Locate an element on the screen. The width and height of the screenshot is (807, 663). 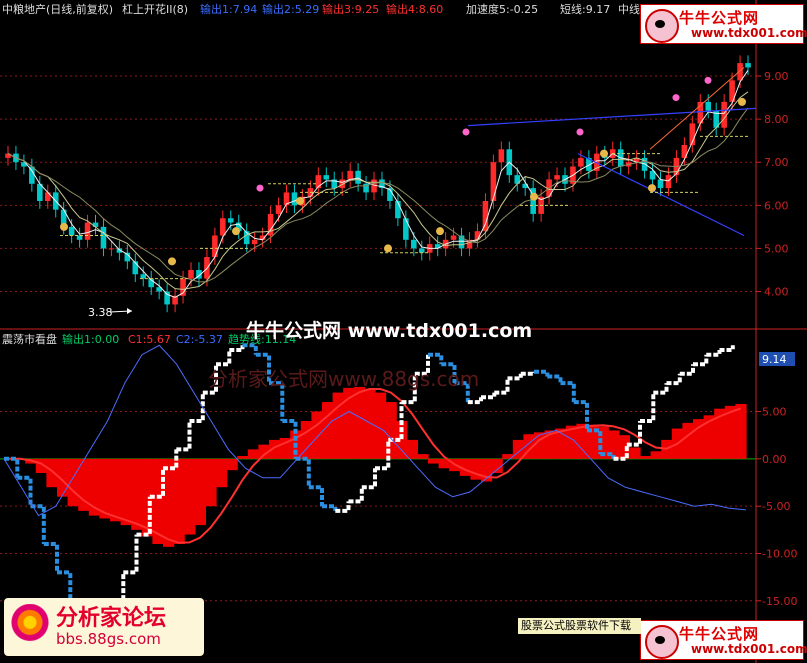
mid-line-label: 中线 is located at coordinates (629, 9).